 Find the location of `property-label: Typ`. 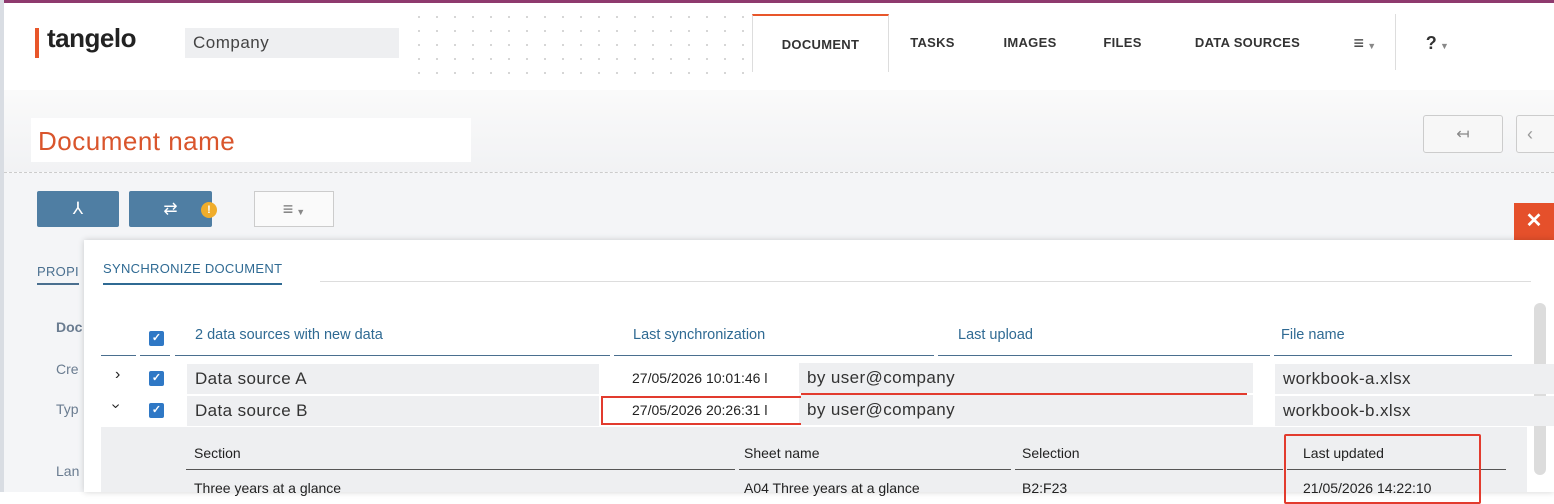

property-label: Typ is located at coordinates (67, 409).